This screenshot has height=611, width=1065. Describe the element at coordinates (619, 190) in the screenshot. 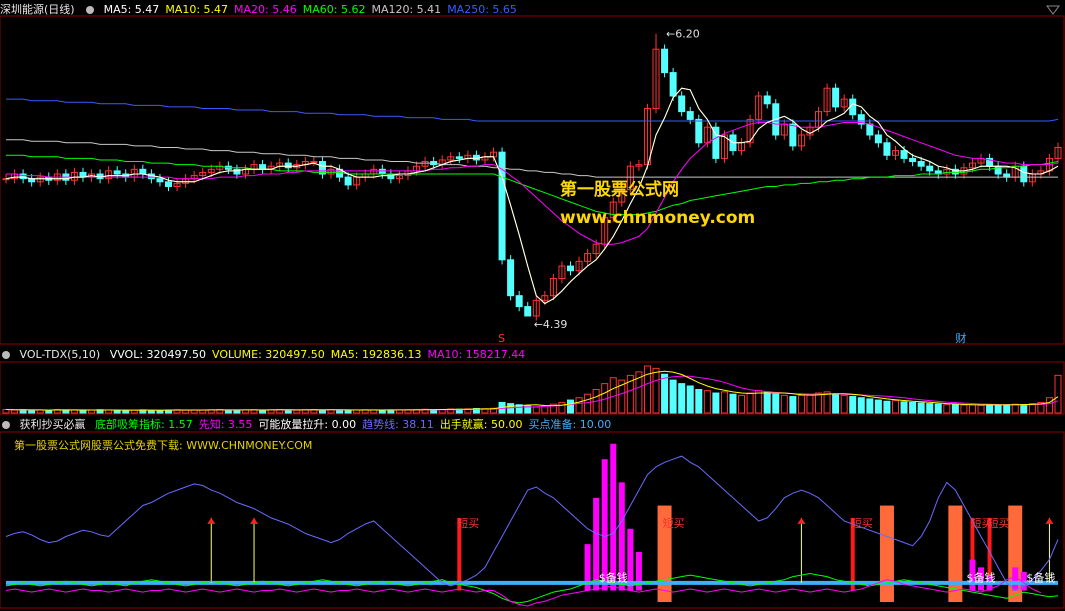

I see `watermark-line1: 第一股票公式网` at that location.